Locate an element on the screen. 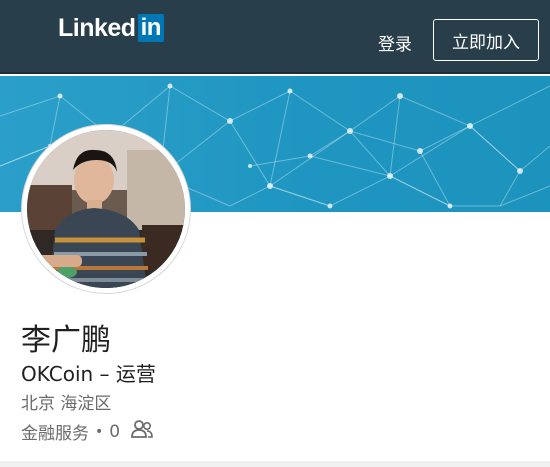 Image resolution: width=550 pixels, height=467 pixels. people-icon is located at coordinates (142, 431).